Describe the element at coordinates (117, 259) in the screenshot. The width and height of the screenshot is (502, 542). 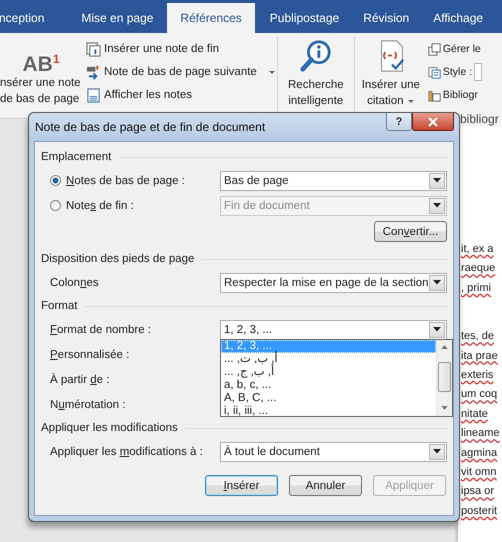
I see `section-title: Disposition des pieds de page` at that location.